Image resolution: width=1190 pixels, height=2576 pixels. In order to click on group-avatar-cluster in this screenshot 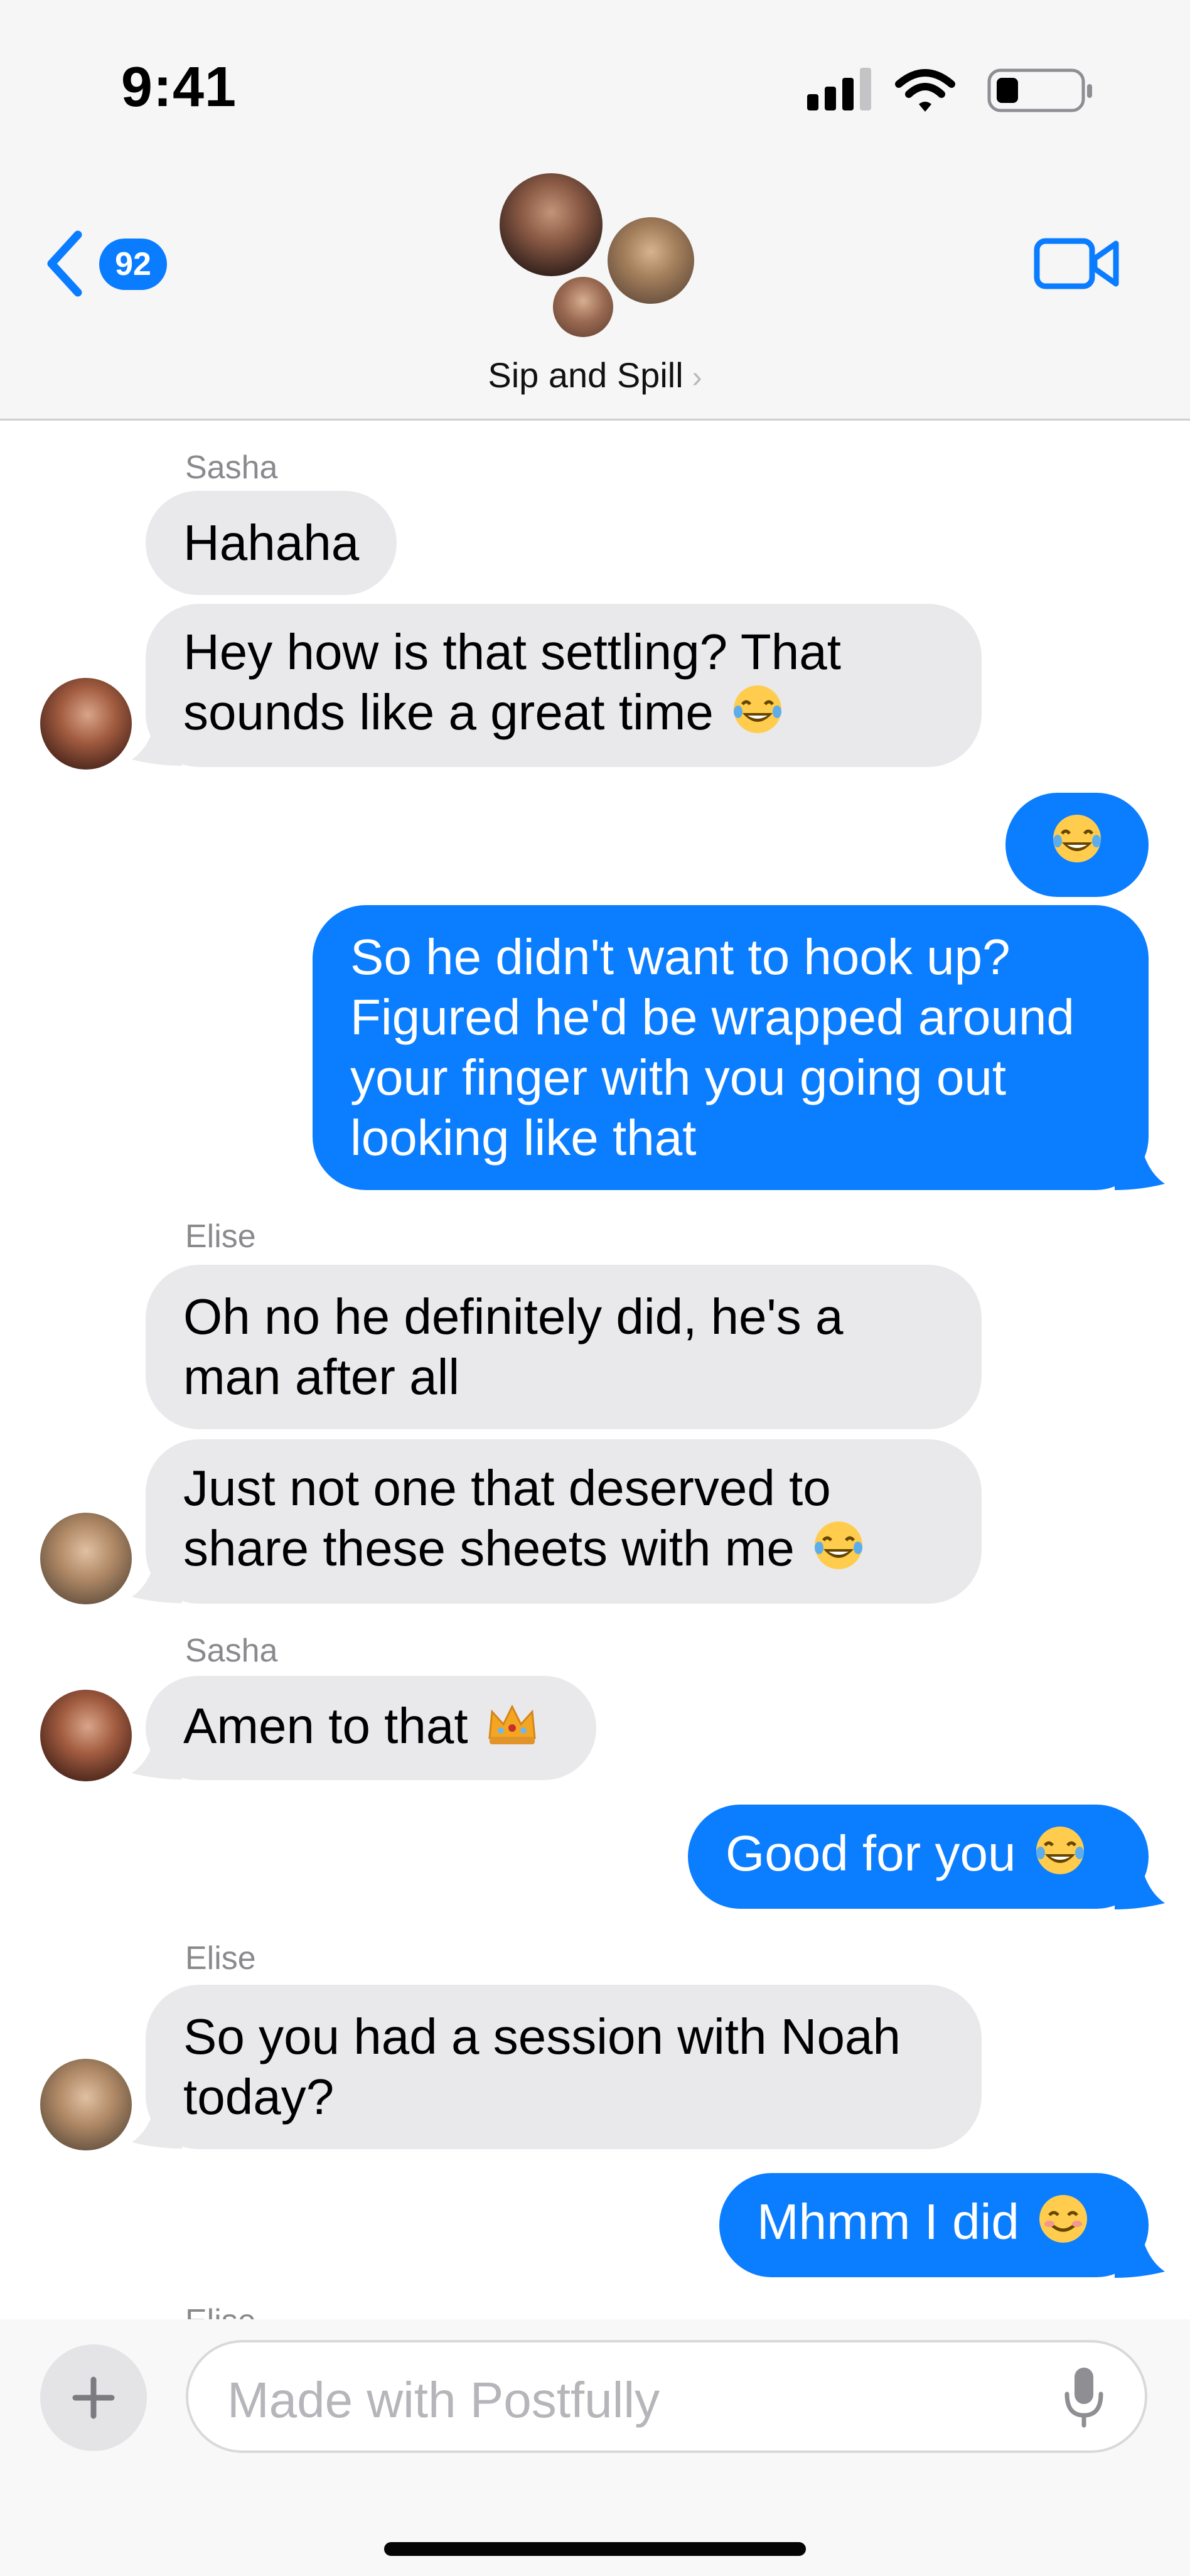, I will do `click(599, 255)`.